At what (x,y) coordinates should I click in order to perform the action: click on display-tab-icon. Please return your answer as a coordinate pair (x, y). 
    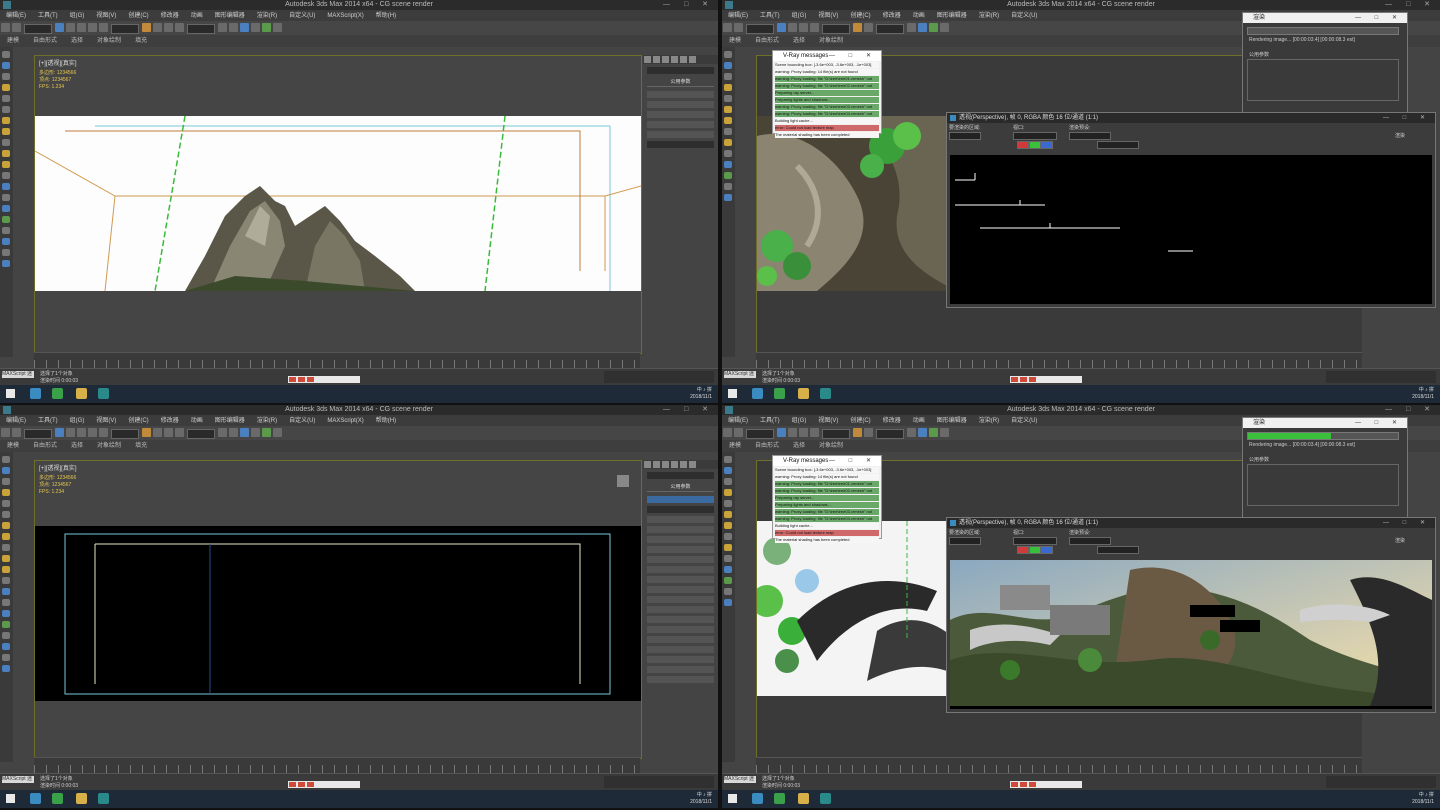
    Looking at the image, I should click on (683, 59).